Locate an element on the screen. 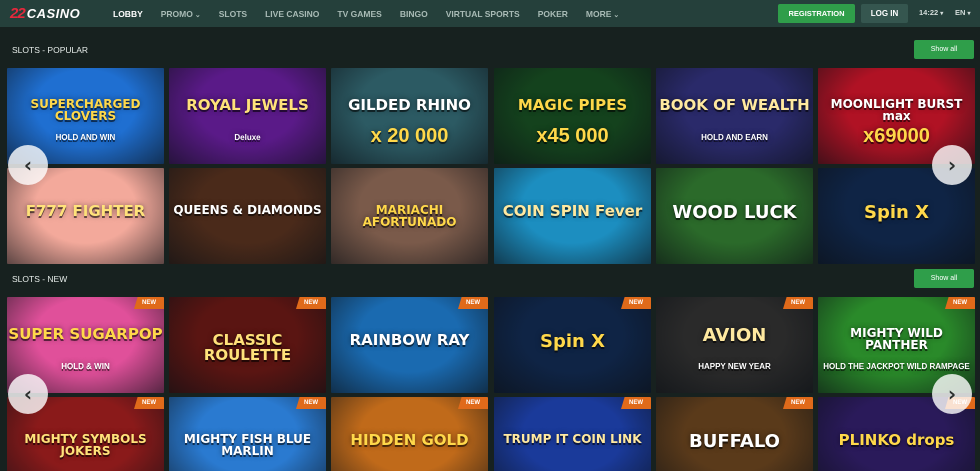 This screenshot has height=471, width=980. game-tile: COIN SPIN Fever is located at coordinates (572, 216).